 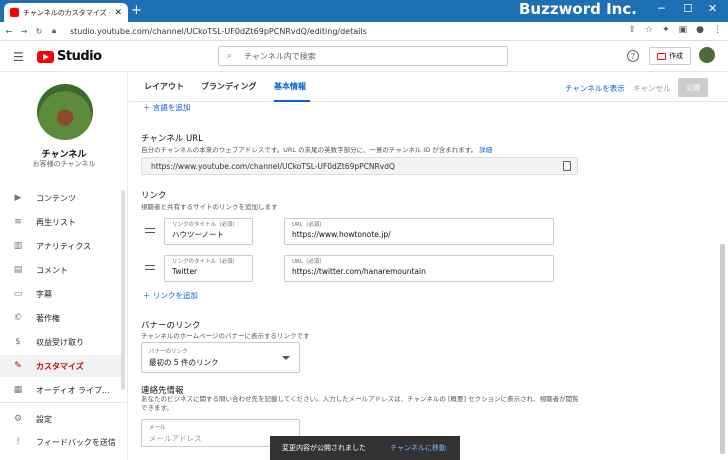 I want to click on customize-tabs: レイアウト ブランディング 基本情報 チャンネルを表示 キャンセル 公開, so click(x=428, y=87).